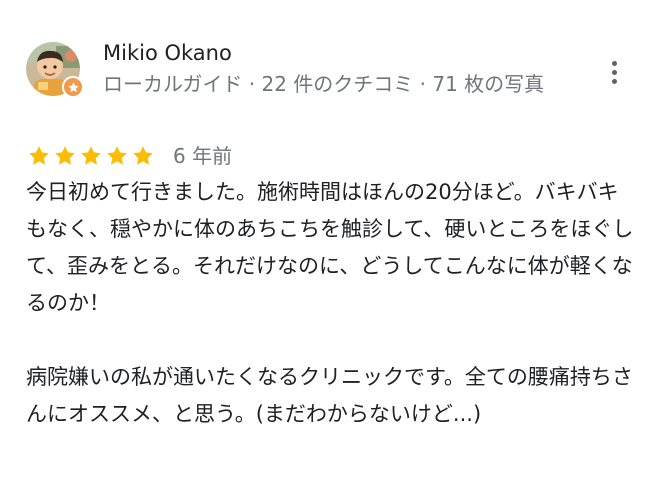  I want to click on reviewer-meta: ローカルガイド · 22 件のクチコミ · 71 枚の写真, so click(343, 84).